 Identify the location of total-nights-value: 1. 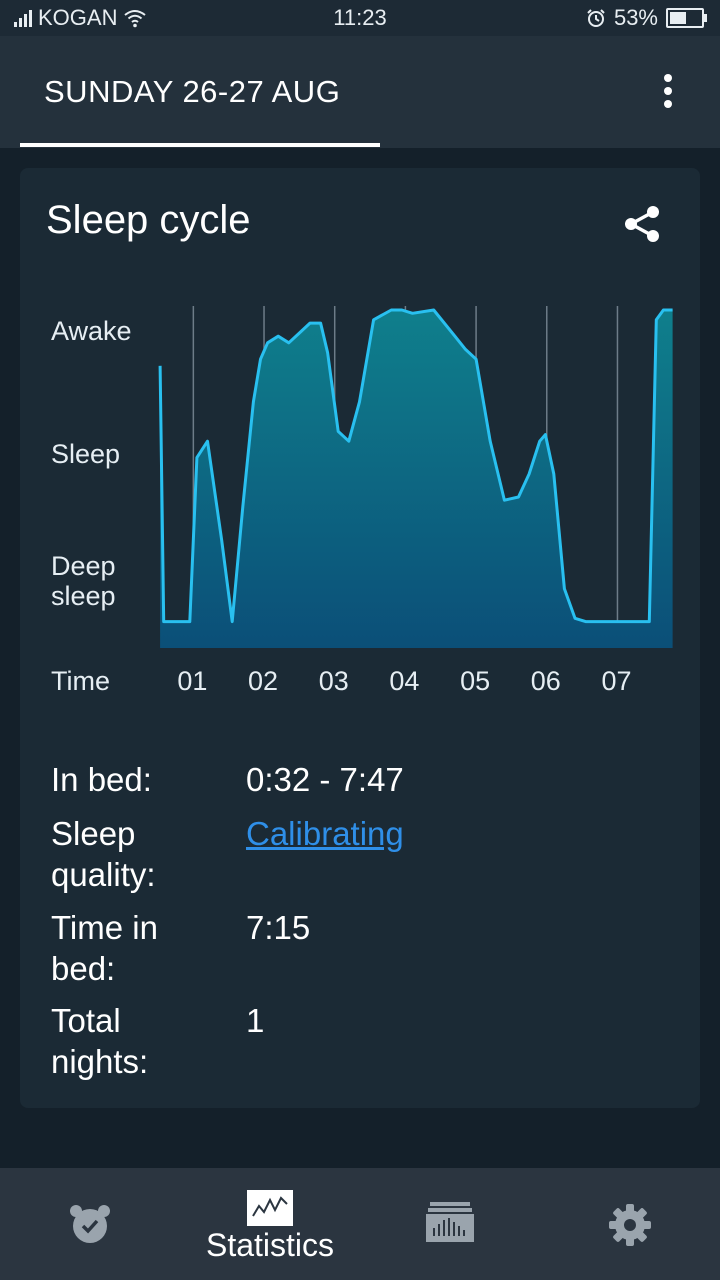
(255, 1020).